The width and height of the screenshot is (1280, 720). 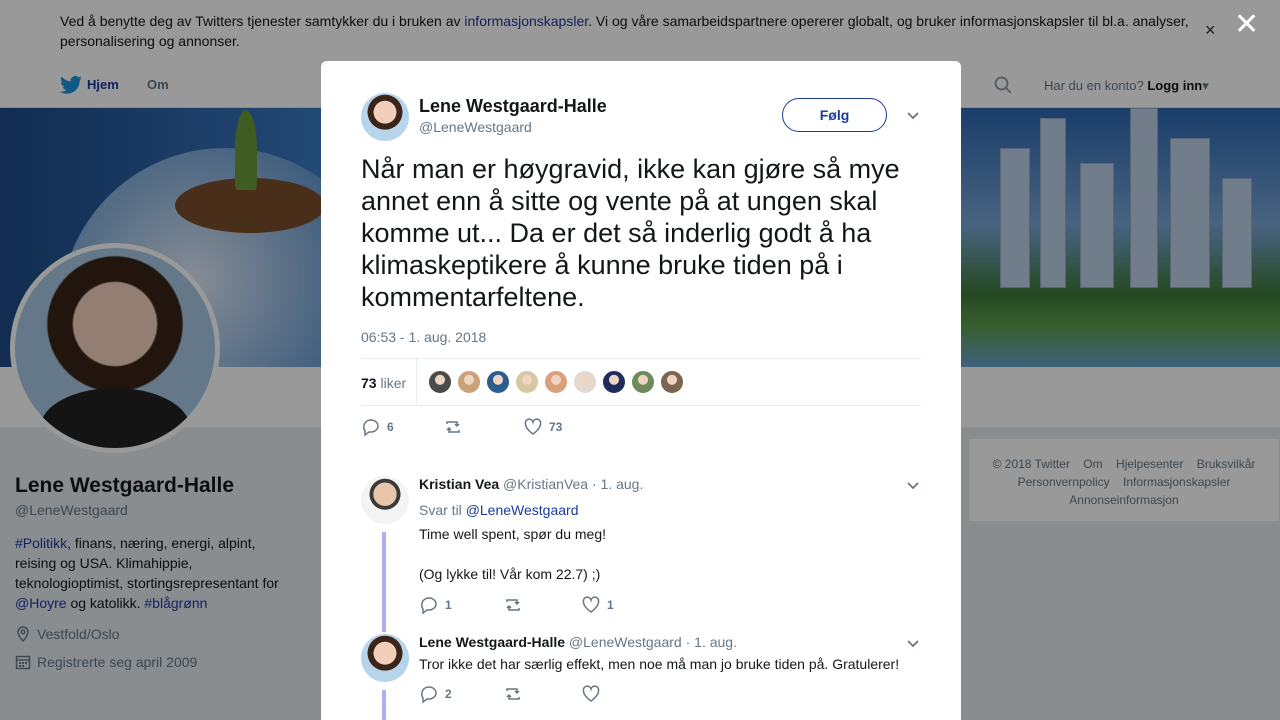 I want to click on like-action: 73, so click(x=542, y=427).